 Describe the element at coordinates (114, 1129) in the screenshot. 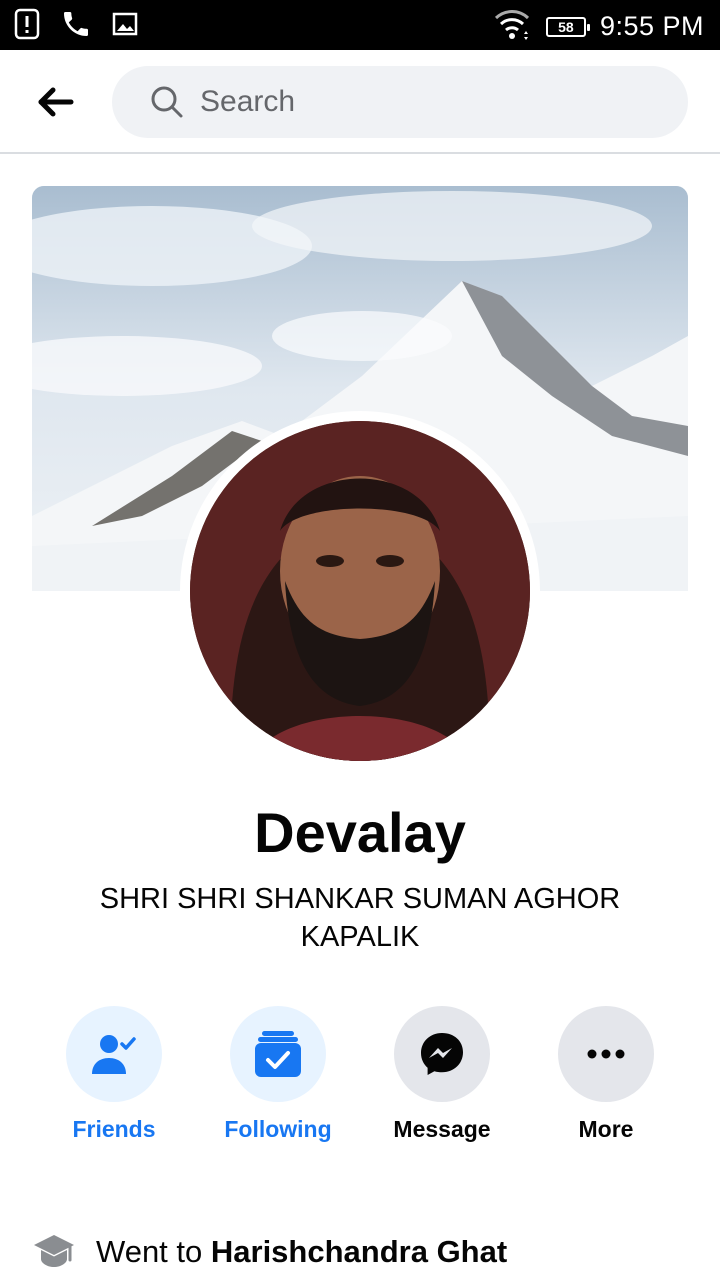

I see `friends-label: Friends` at that location.